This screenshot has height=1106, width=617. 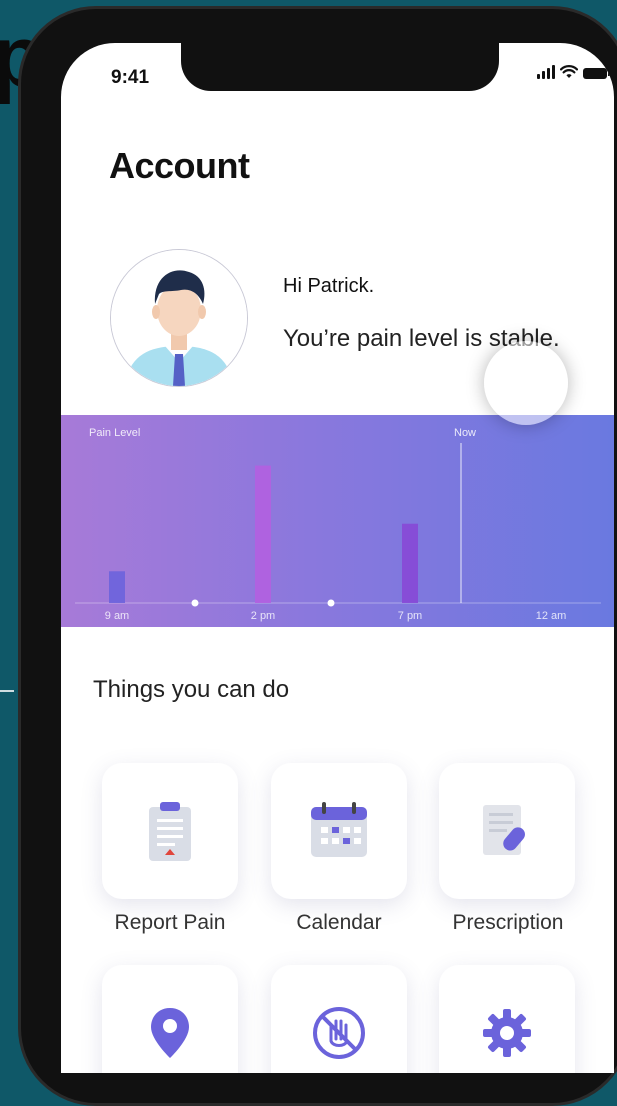 What do you see at coordinates (117, 616) in the screenshot?
I see `chart-tick-label: 9 am` at bounding box center [117, 616].